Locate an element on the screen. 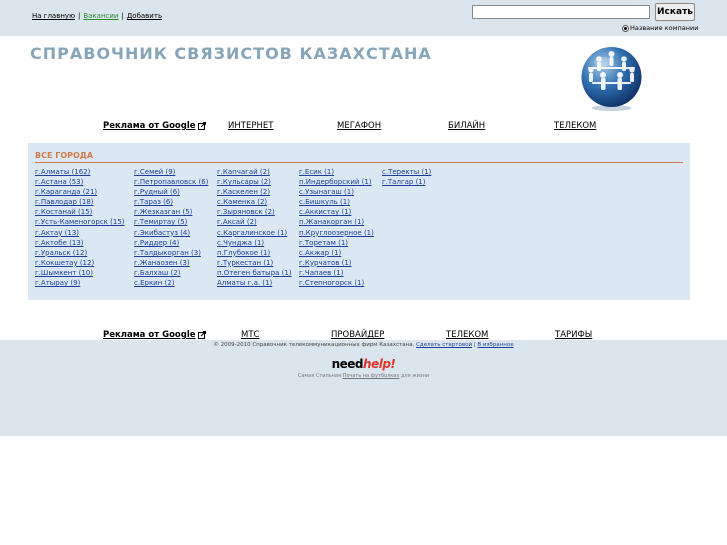 The image size is (727, 545). menu-tariffs: ТАРИФЫ is located at coordinates (573, 335).